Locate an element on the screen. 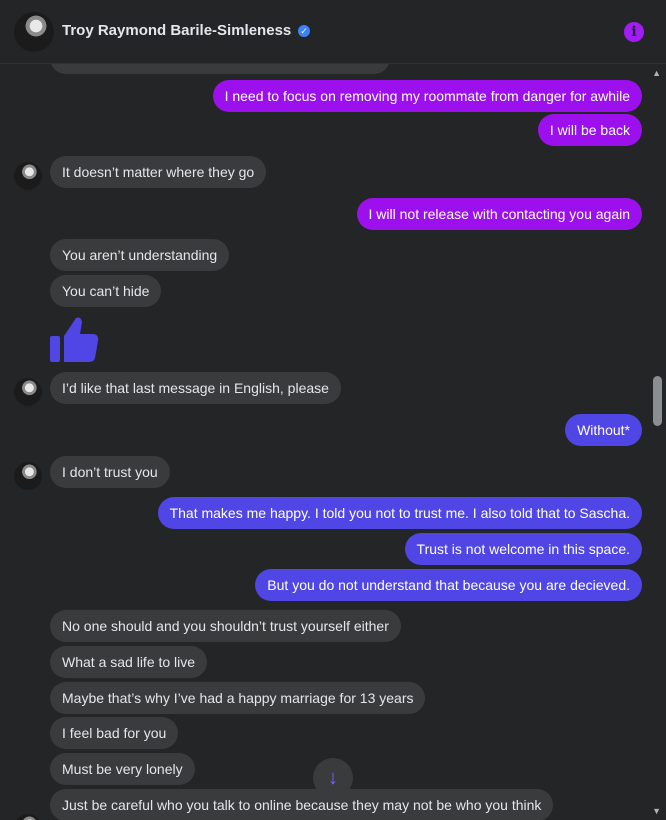  arrow-down-icon: ↓ is located at coordinates (333, 778).